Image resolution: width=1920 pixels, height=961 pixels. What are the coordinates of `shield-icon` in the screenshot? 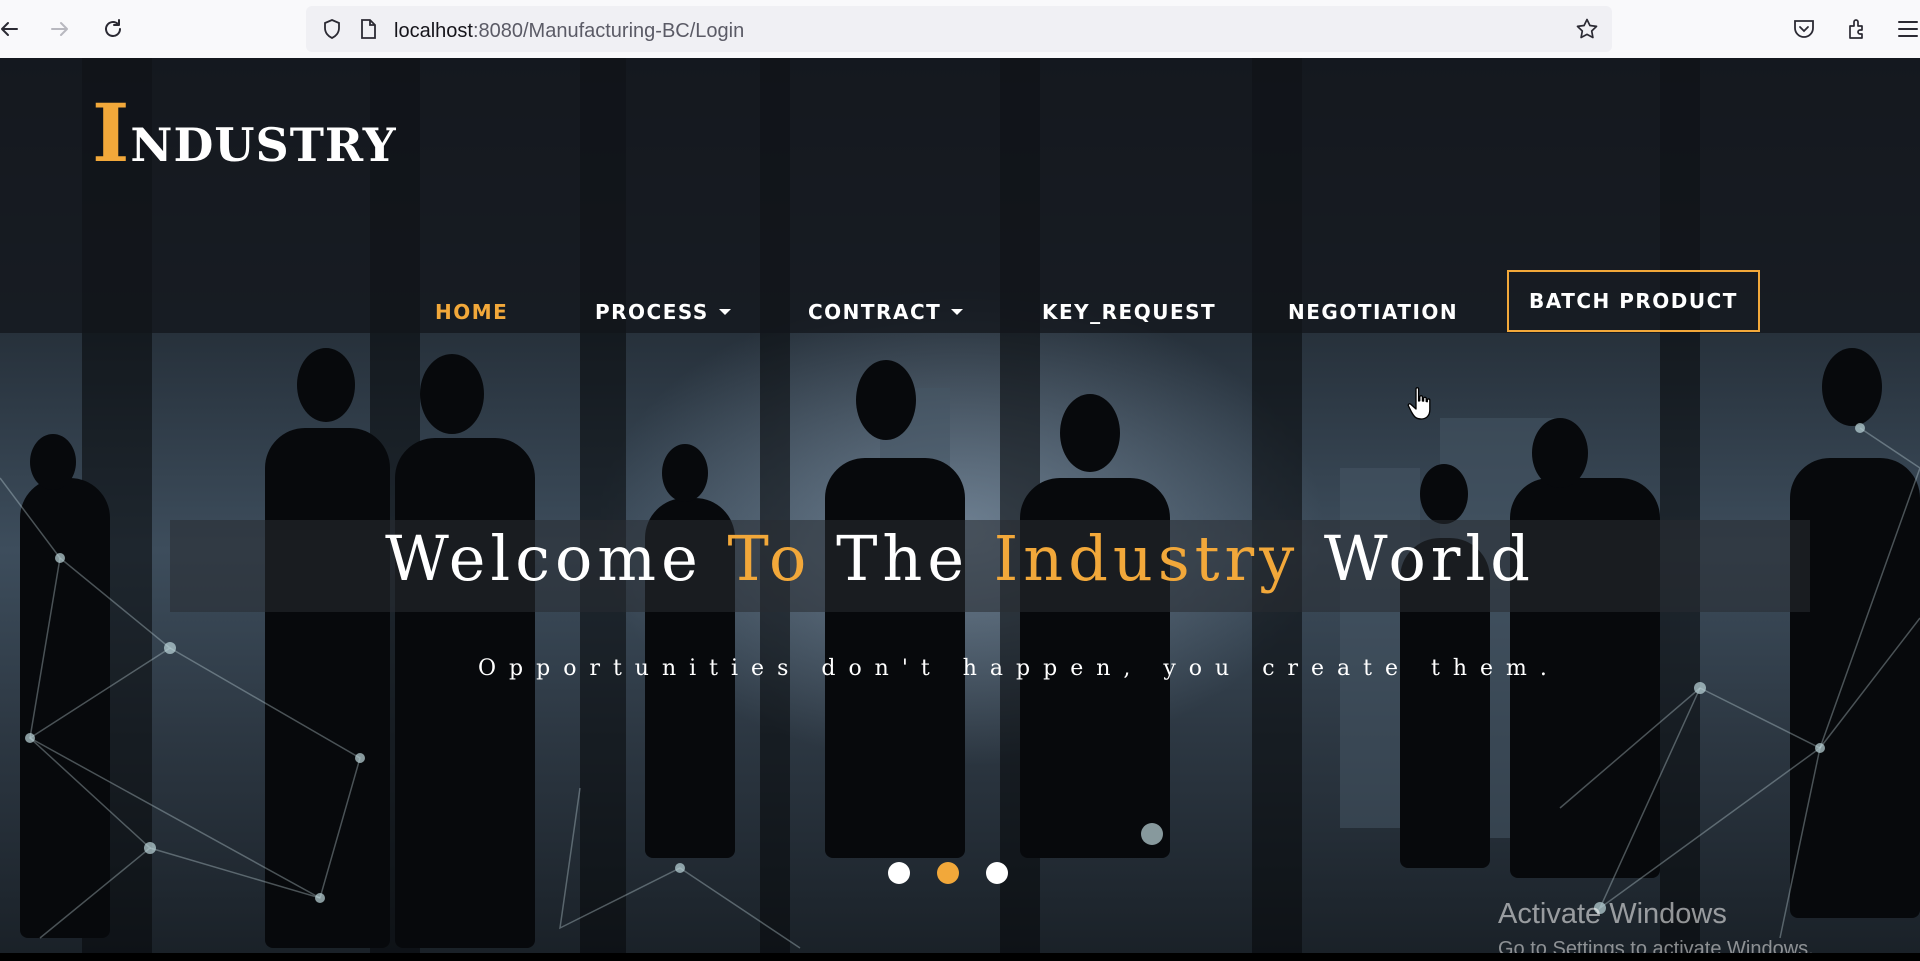 It's located at (332, 29).